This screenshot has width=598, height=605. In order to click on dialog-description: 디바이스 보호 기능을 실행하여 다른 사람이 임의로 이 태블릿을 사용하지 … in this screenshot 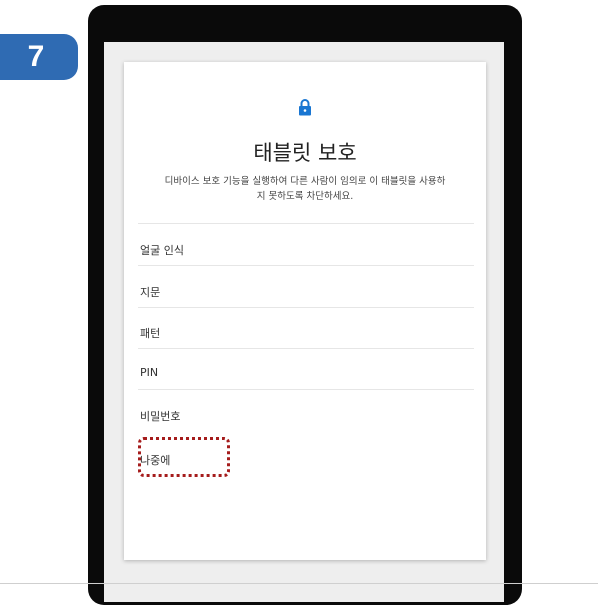, I will do `click(305, 189)`.